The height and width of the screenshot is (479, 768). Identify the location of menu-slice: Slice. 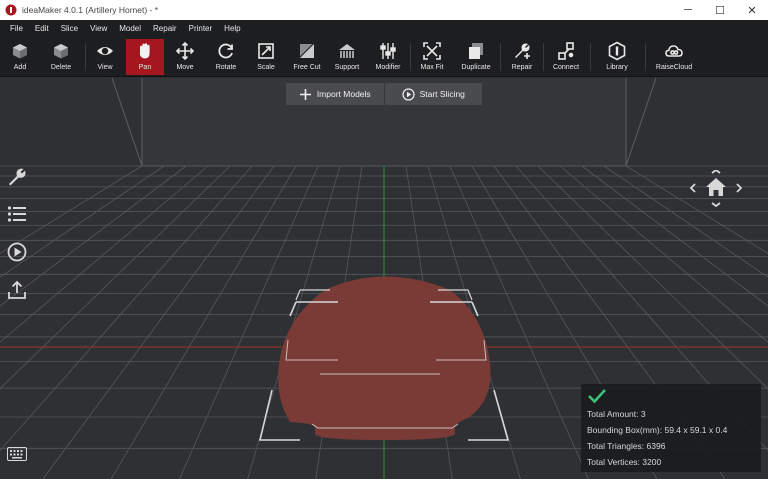
(69, 28).